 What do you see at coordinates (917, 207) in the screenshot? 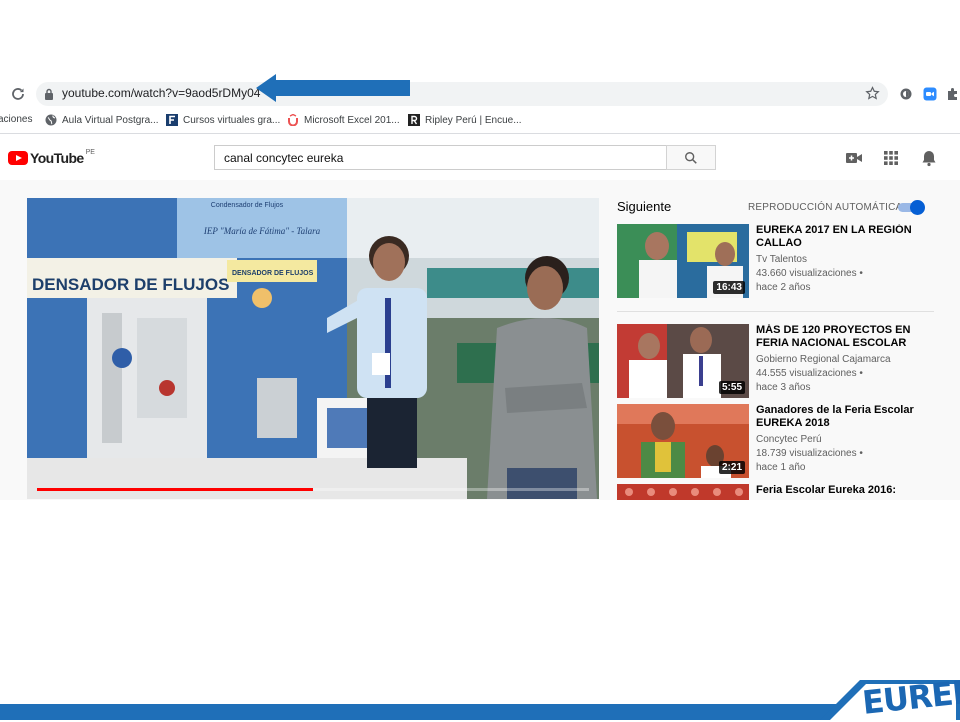
I see `autoplay-toggle-knob` at bounding box center [917, 207].